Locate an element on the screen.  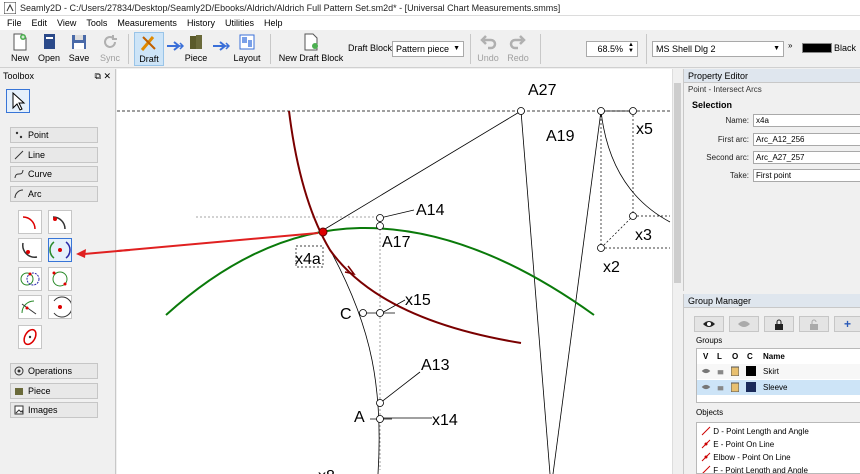
new-draft-block-button: New Draft Block is located at coordinates (311, 49).